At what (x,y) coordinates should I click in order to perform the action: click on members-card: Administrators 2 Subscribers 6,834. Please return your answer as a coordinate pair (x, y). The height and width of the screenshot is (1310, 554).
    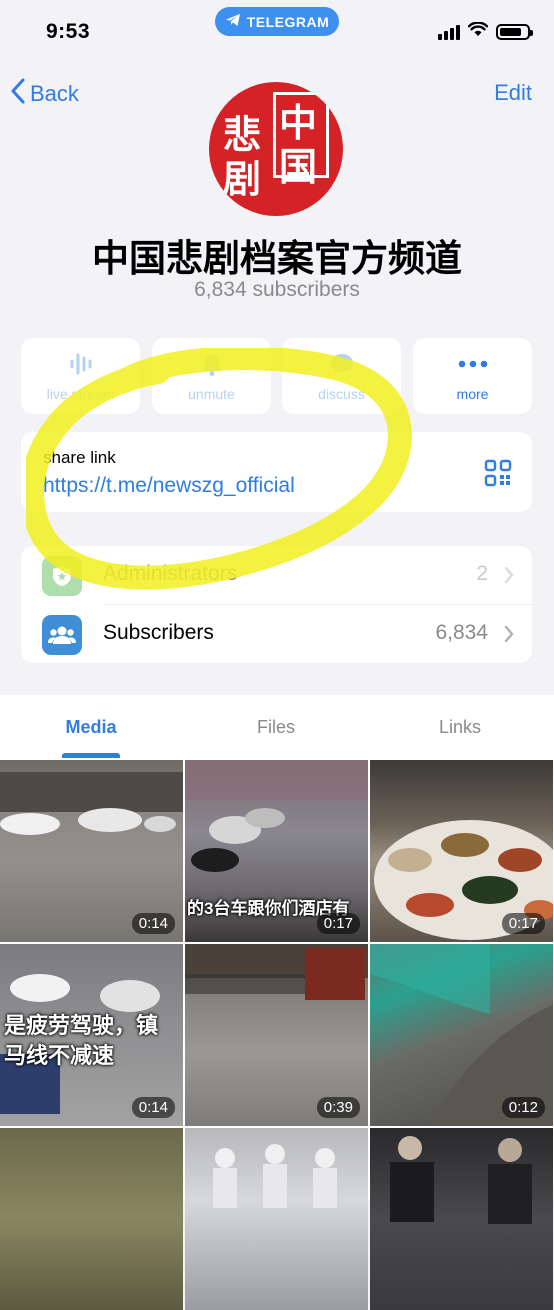
    Looking at the image, I should click on (276, 604).